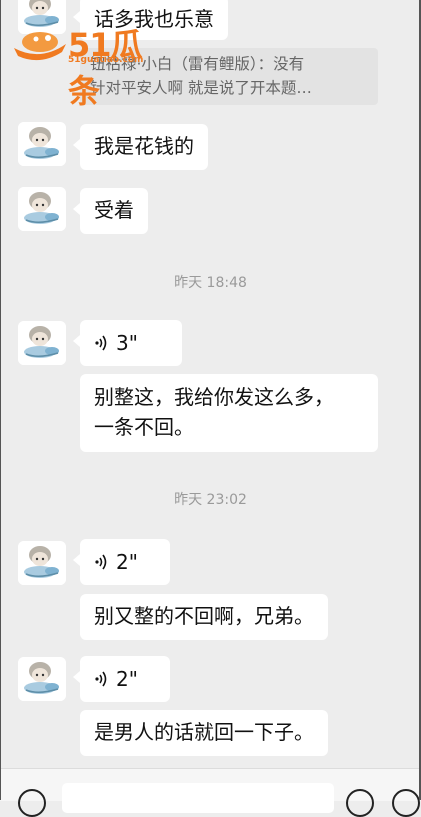 The width and height of the screenshot is (421, 817). I want to click on message-bubble: 我是花钱的, so click(140, 147).